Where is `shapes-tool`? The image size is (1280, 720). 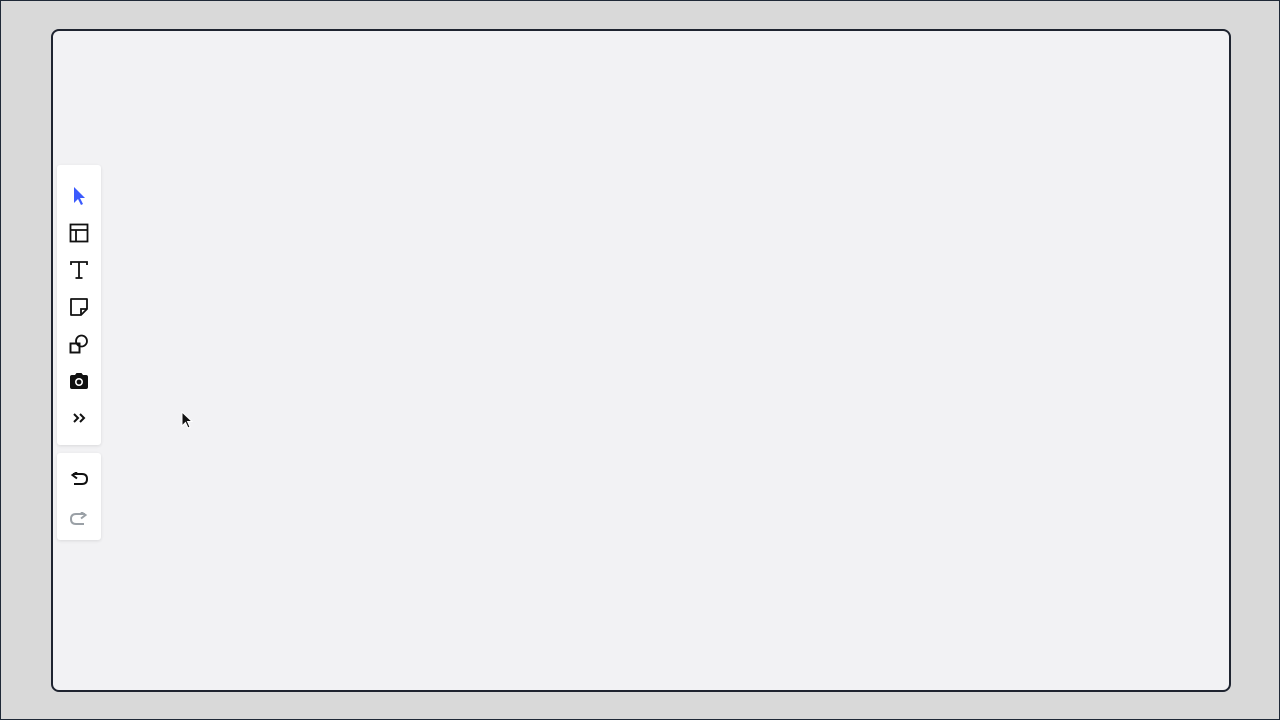 shapes-tool is located at coordinates (79, 343).